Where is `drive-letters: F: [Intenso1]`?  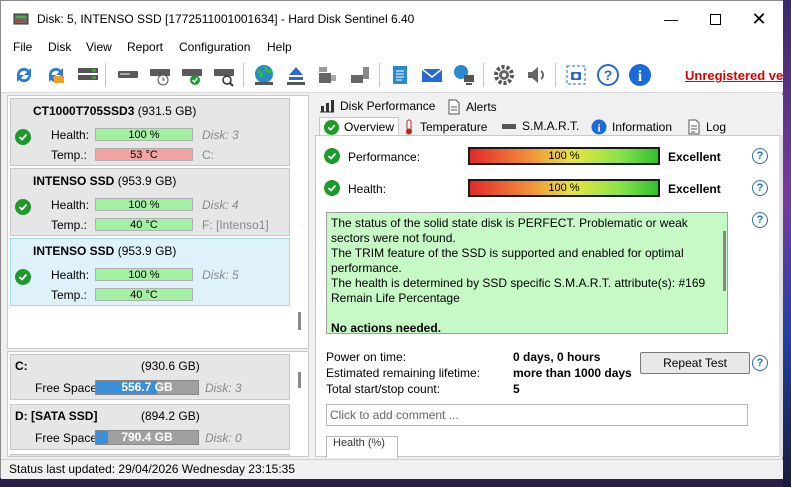 drive-letters: F: [Intenso1] is located at coordinates (235, 225).